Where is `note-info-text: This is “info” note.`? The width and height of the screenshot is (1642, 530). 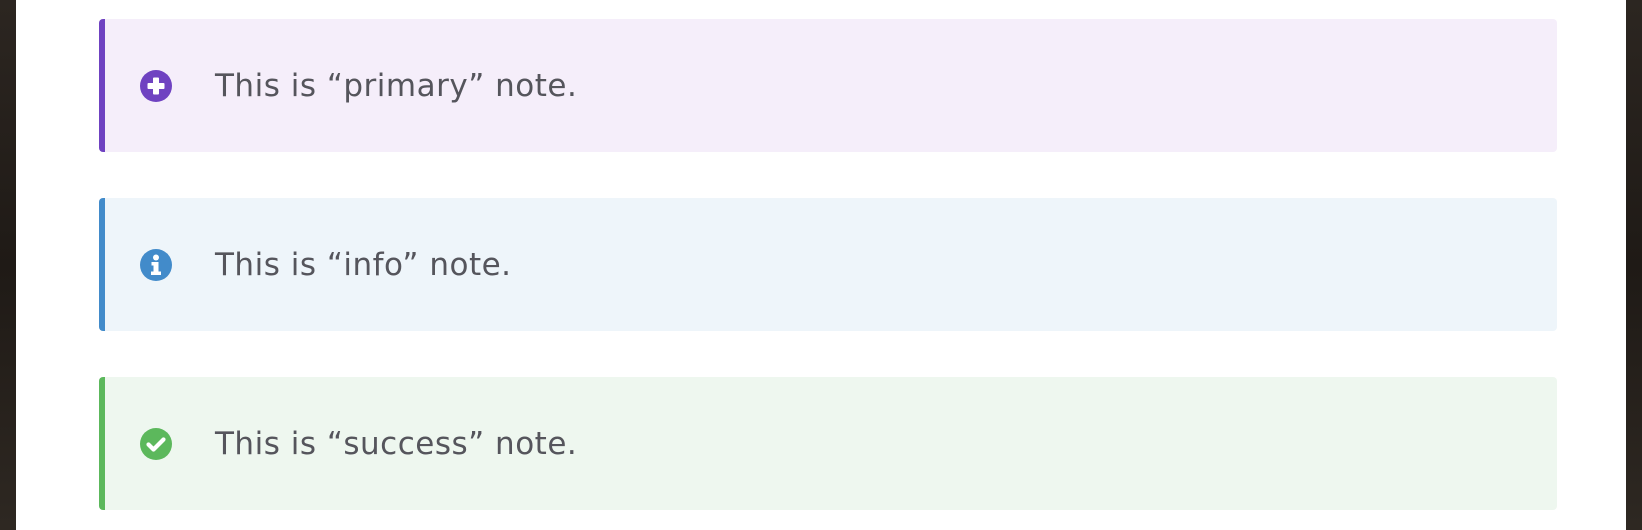
note-info-text: This is “info” note. is located at coordinates (363, 264).